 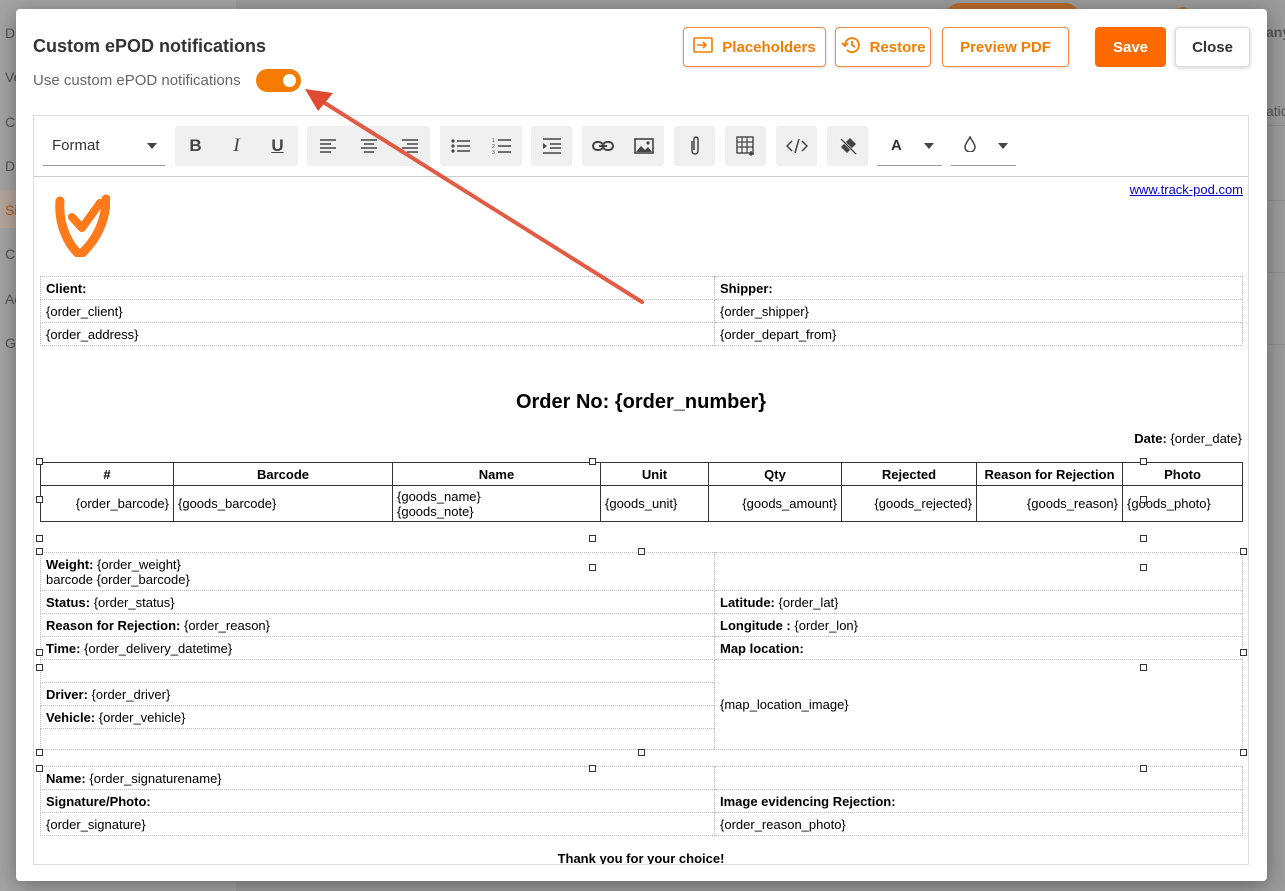 I want to click on time-value: {order_delivery_datetime}, so click(x=158, y=648).